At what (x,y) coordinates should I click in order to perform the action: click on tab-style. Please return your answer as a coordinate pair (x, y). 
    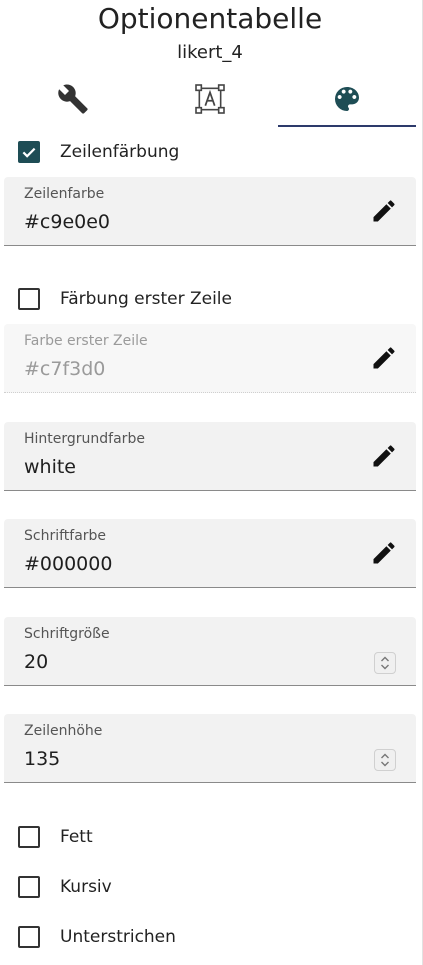
    Looking at the image, I should click on (347, 99).